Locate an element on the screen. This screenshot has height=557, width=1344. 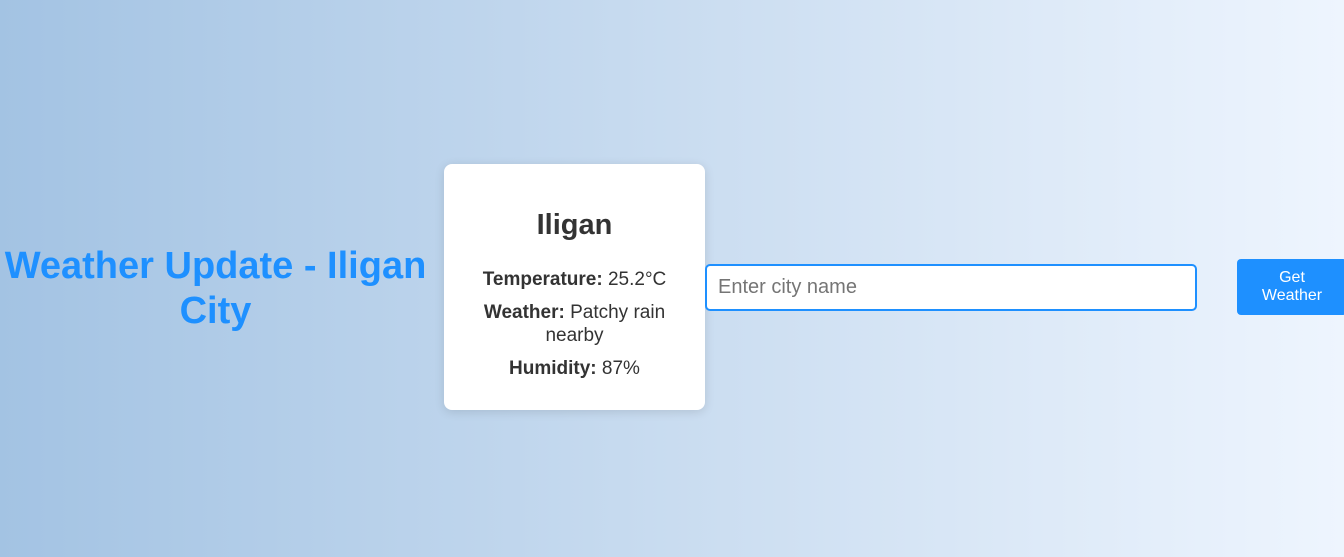
temperature-value: 25.2°C is located at coordinates (637, 279).